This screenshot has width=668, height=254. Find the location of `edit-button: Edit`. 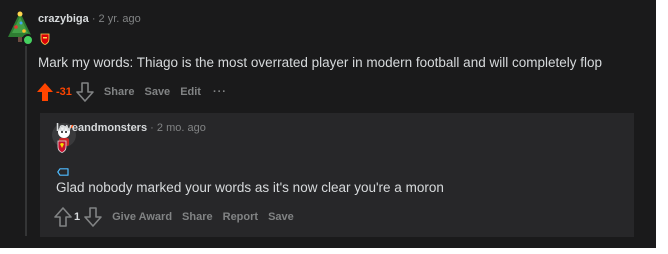

edit-button: Edit is located at coordinates (190, 92).